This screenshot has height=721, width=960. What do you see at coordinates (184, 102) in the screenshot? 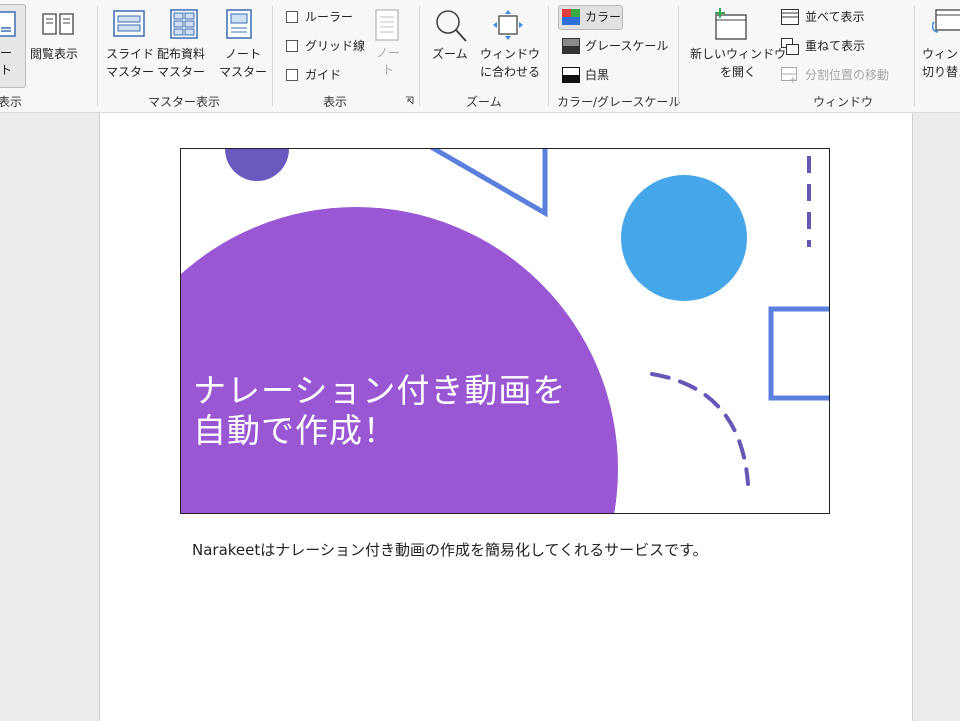
I see `master-views-group-label: マスター表示` at bounding box center [184, 102].